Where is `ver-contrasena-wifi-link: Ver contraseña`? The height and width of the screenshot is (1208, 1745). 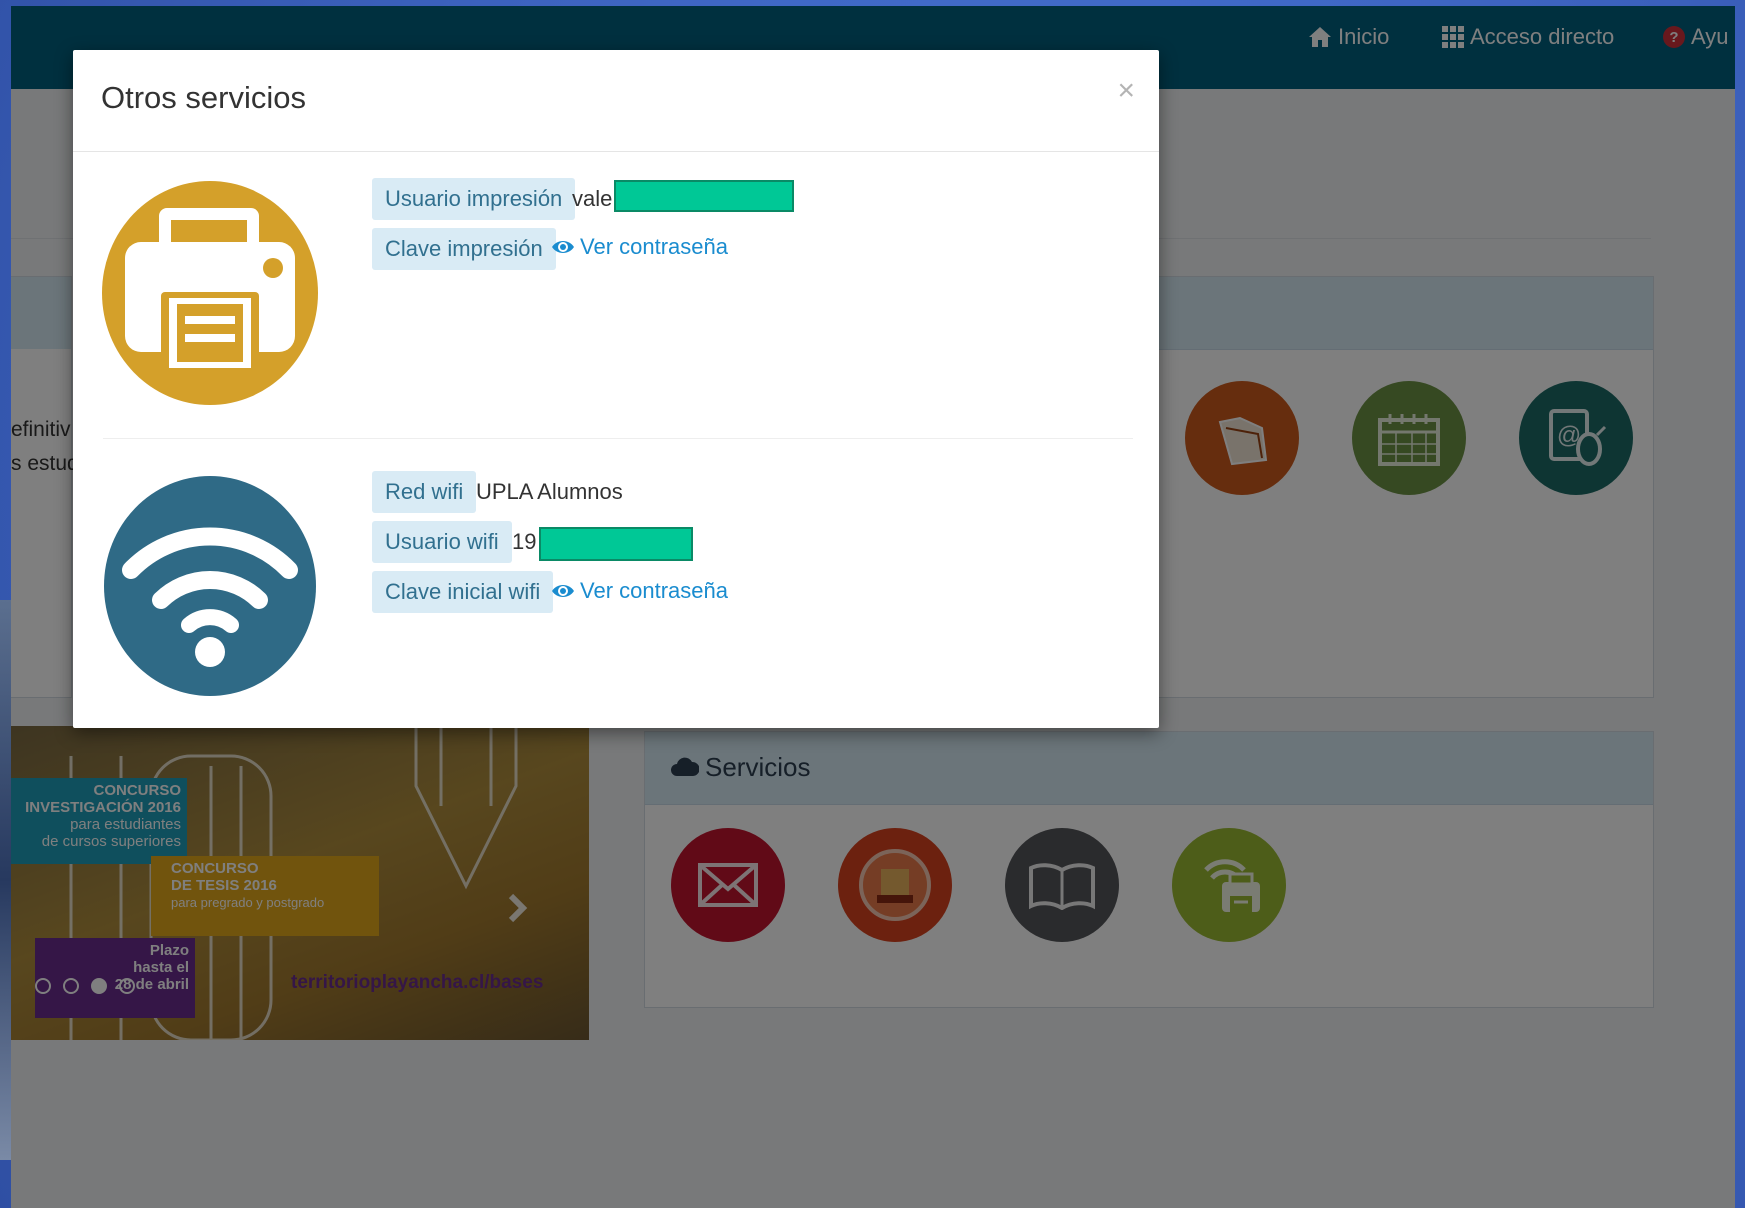 ver-contrasena-wifi-link: Ver contraseña is located at coordinates (639, 591).